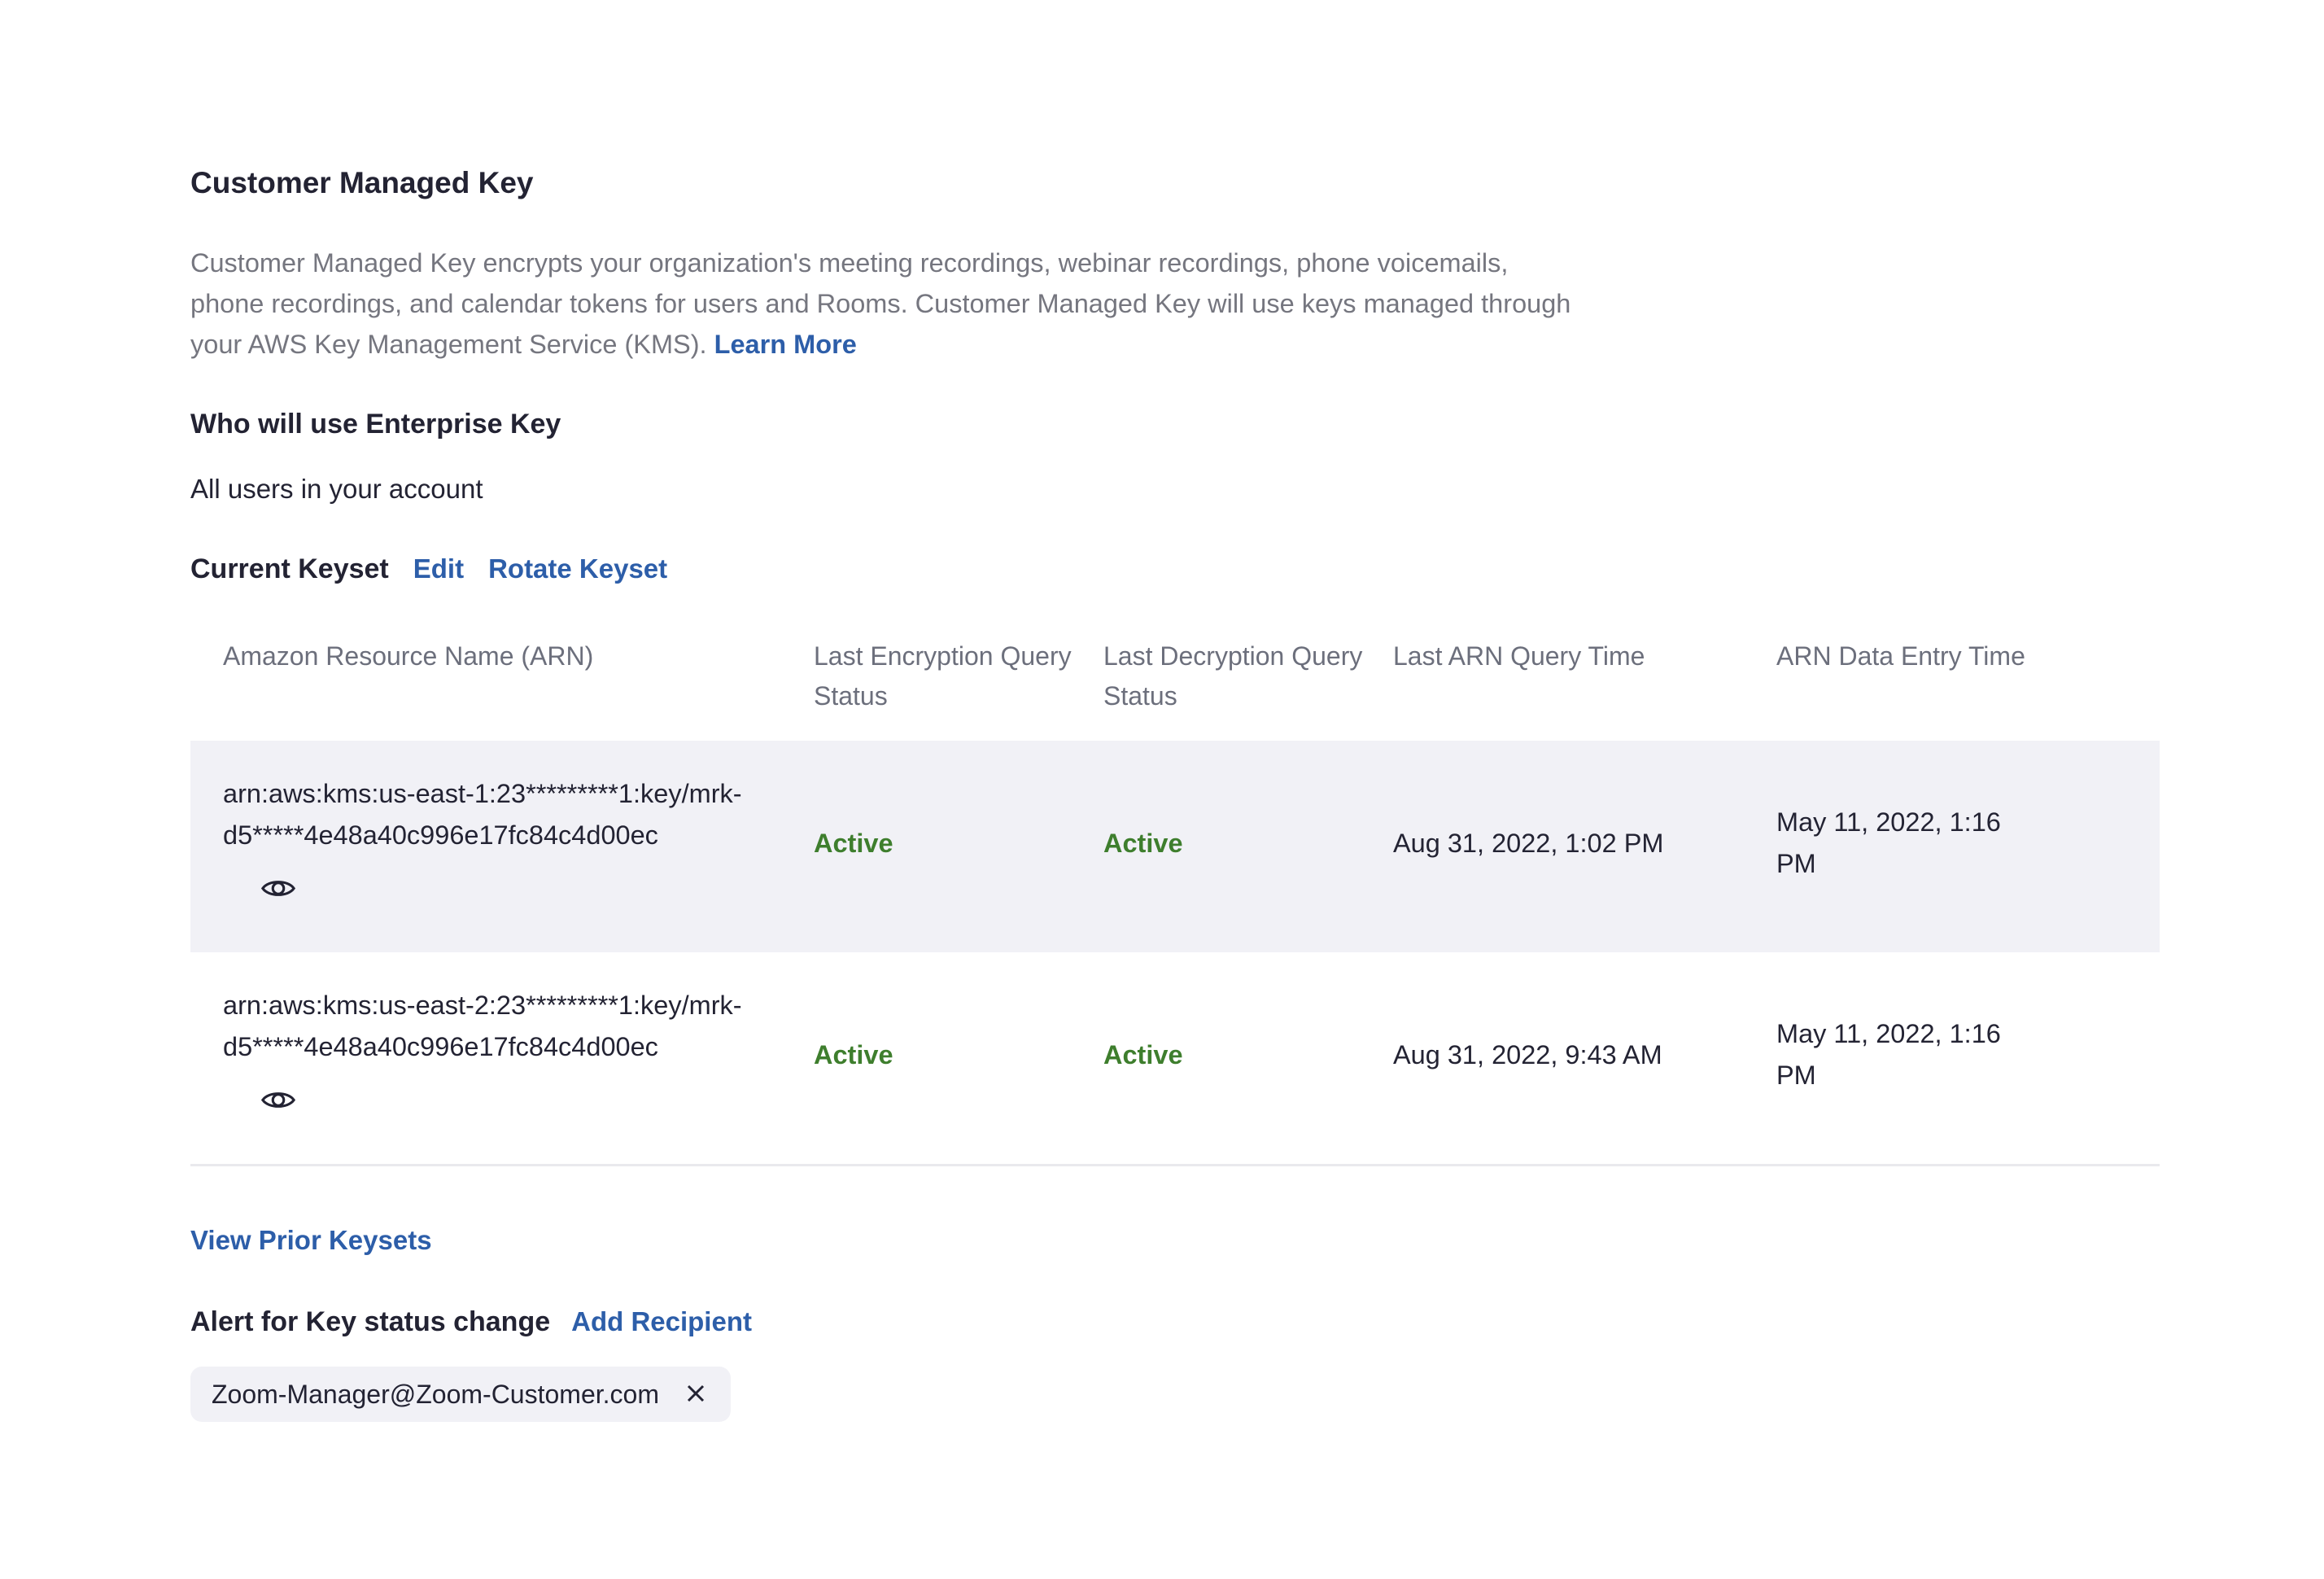  What do you see at coordinates (661, 1321) in the screenshot?
I see `add-recipient-link: Add Recipient` at bounding box center [661, 1321].